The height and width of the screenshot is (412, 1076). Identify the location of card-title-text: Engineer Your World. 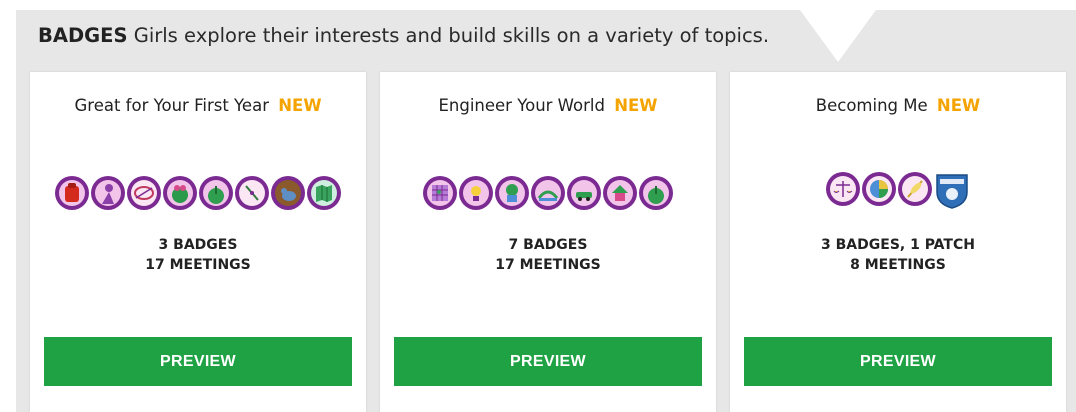
(521, 105).